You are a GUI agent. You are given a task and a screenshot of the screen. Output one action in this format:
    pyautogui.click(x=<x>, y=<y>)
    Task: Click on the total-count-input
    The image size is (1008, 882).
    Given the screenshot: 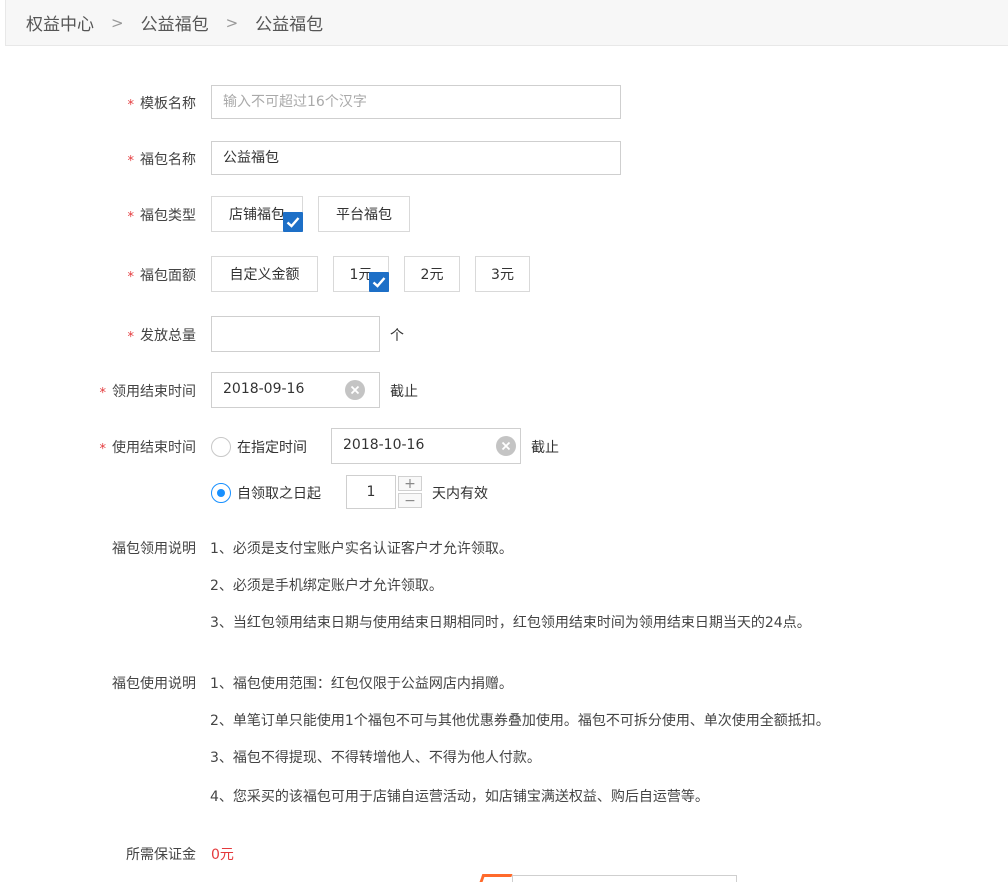 What is the action you would take?
    pyautogui.click(x=295, y=334)
    